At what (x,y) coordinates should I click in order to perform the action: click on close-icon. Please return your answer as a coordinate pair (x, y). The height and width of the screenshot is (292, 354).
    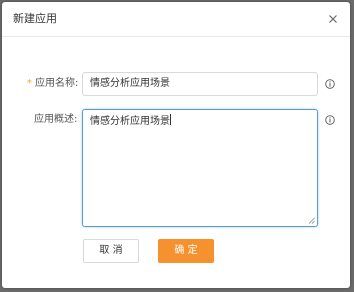
    Looking at the image, I should click on (333, 19).